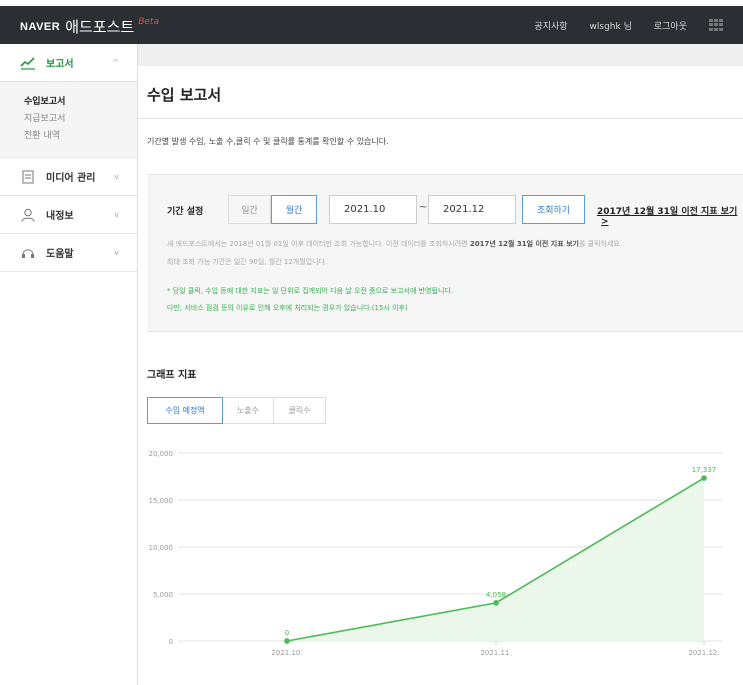 The height and width of the screenshot is (685, 743). What do you see at coordinates (28, 253) in the screenshot?
I see `headset-icon` at bounding box center [28, 253].